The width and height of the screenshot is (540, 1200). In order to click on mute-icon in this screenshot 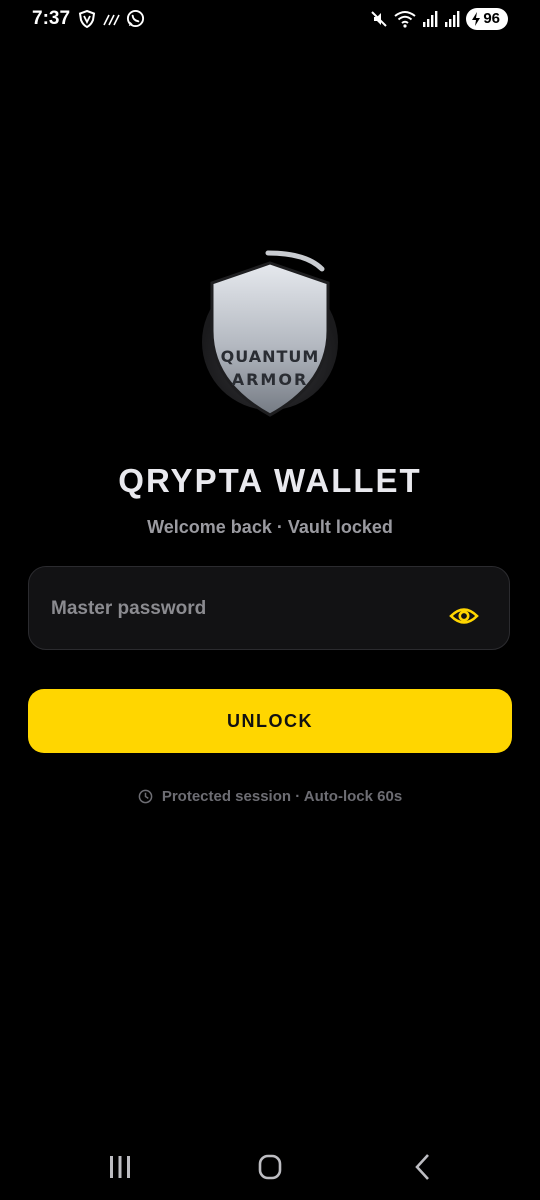, I will do `click(379, 19)`.